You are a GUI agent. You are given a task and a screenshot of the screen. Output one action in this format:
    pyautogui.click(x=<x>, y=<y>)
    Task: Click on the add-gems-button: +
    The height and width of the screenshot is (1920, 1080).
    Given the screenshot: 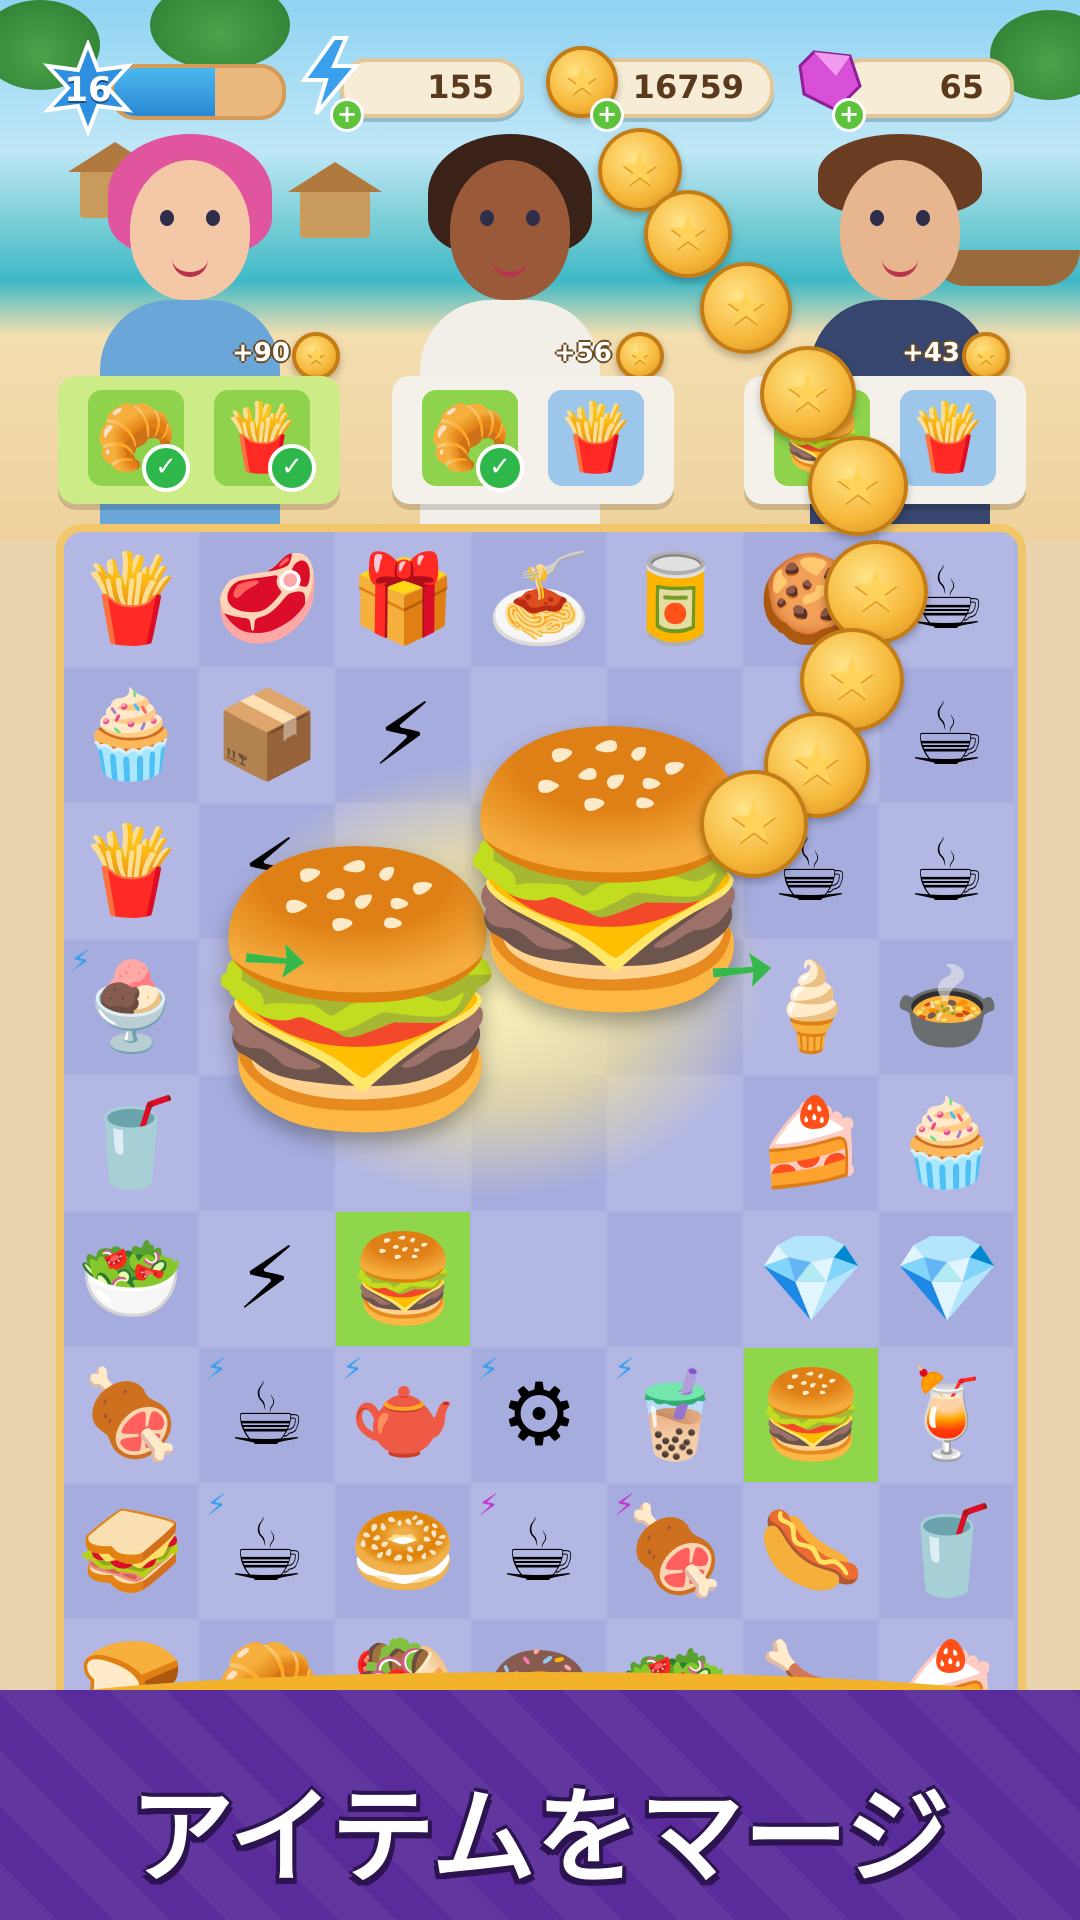 What is the action you would take?
    pyautogui.click(x=849, y=115)
    